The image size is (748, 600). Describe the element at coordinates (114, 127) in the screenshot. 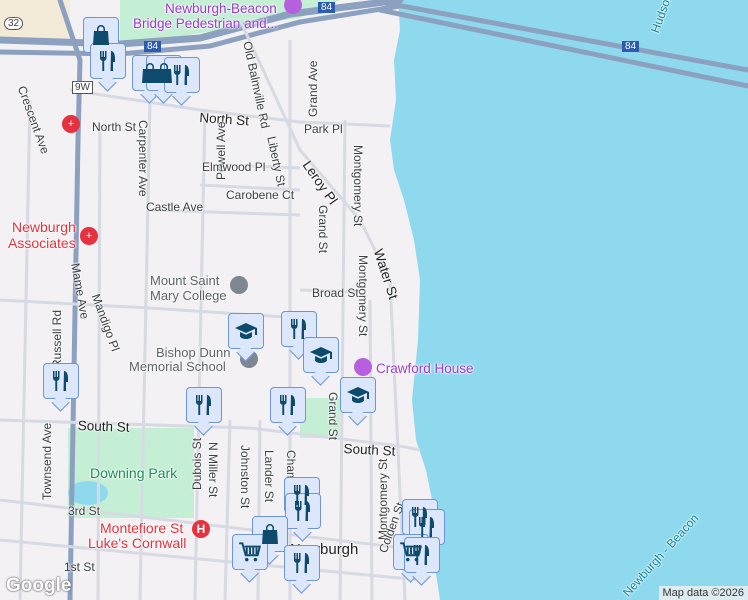

I see `label-north-st: North St` at that location.